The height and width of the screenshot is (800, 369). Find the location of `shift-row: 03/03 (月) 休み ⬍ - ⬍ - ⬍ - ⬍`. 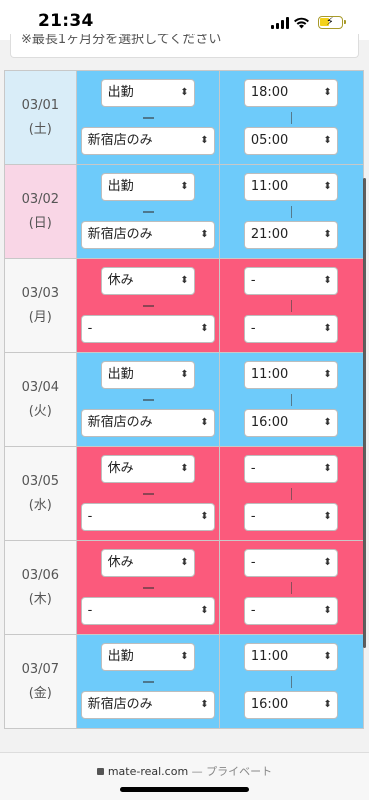

shift-row: 03/03 (月) 休み ⬍ - ⬍ - ⬍ - ⬍ is located at coordinates (184, 306).